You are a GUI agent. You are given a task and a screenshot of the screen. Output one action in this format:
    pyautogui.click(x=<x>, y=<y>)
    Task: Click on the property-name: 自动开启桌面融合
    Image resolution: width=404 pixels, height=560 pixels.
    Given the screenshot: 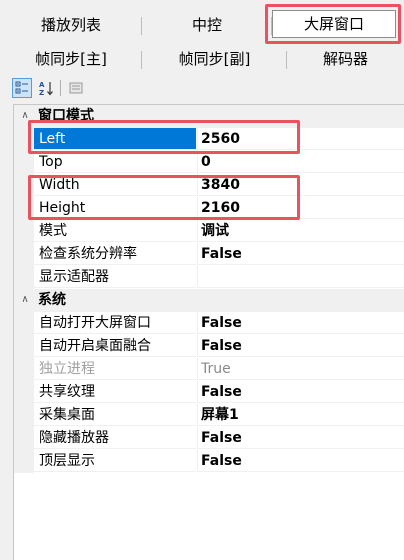 What is the action you would take?
    pyautogui.click(x=115, y=346)
    